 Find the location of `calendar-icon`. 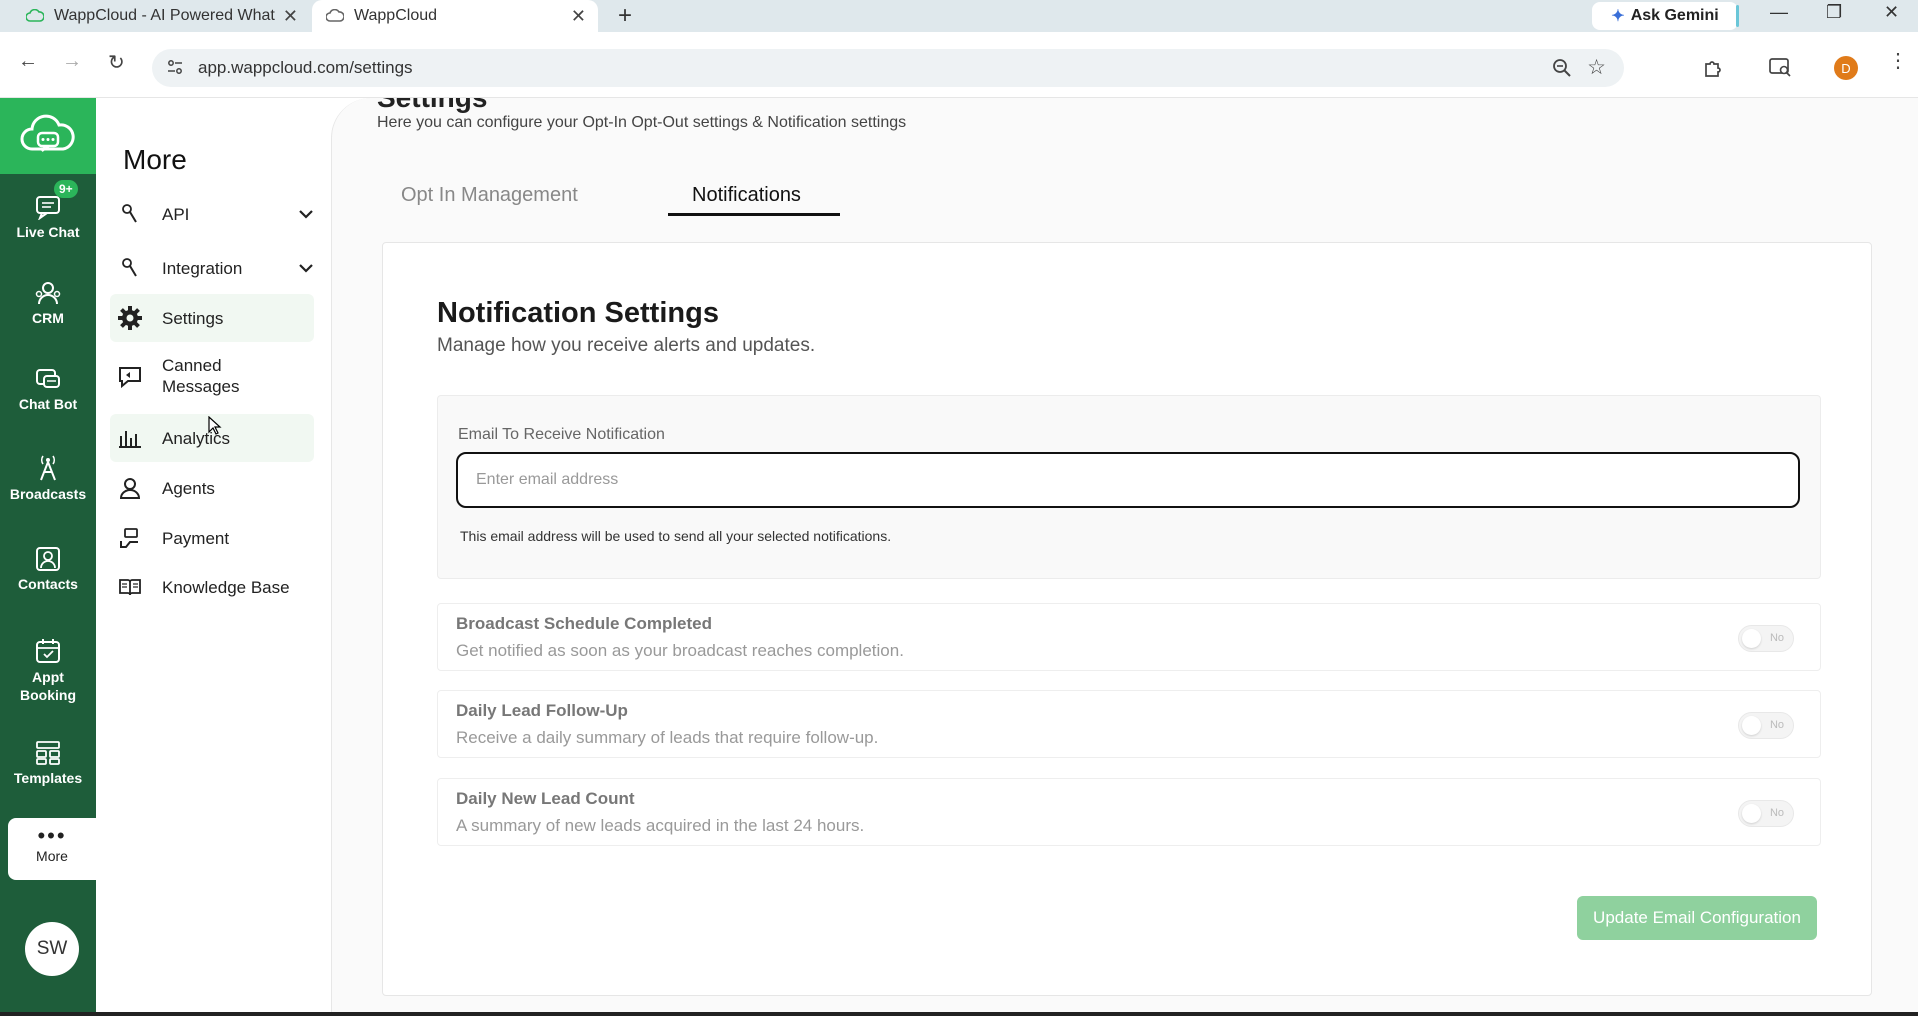

calendar-icon is located at coordinates (48, 651).